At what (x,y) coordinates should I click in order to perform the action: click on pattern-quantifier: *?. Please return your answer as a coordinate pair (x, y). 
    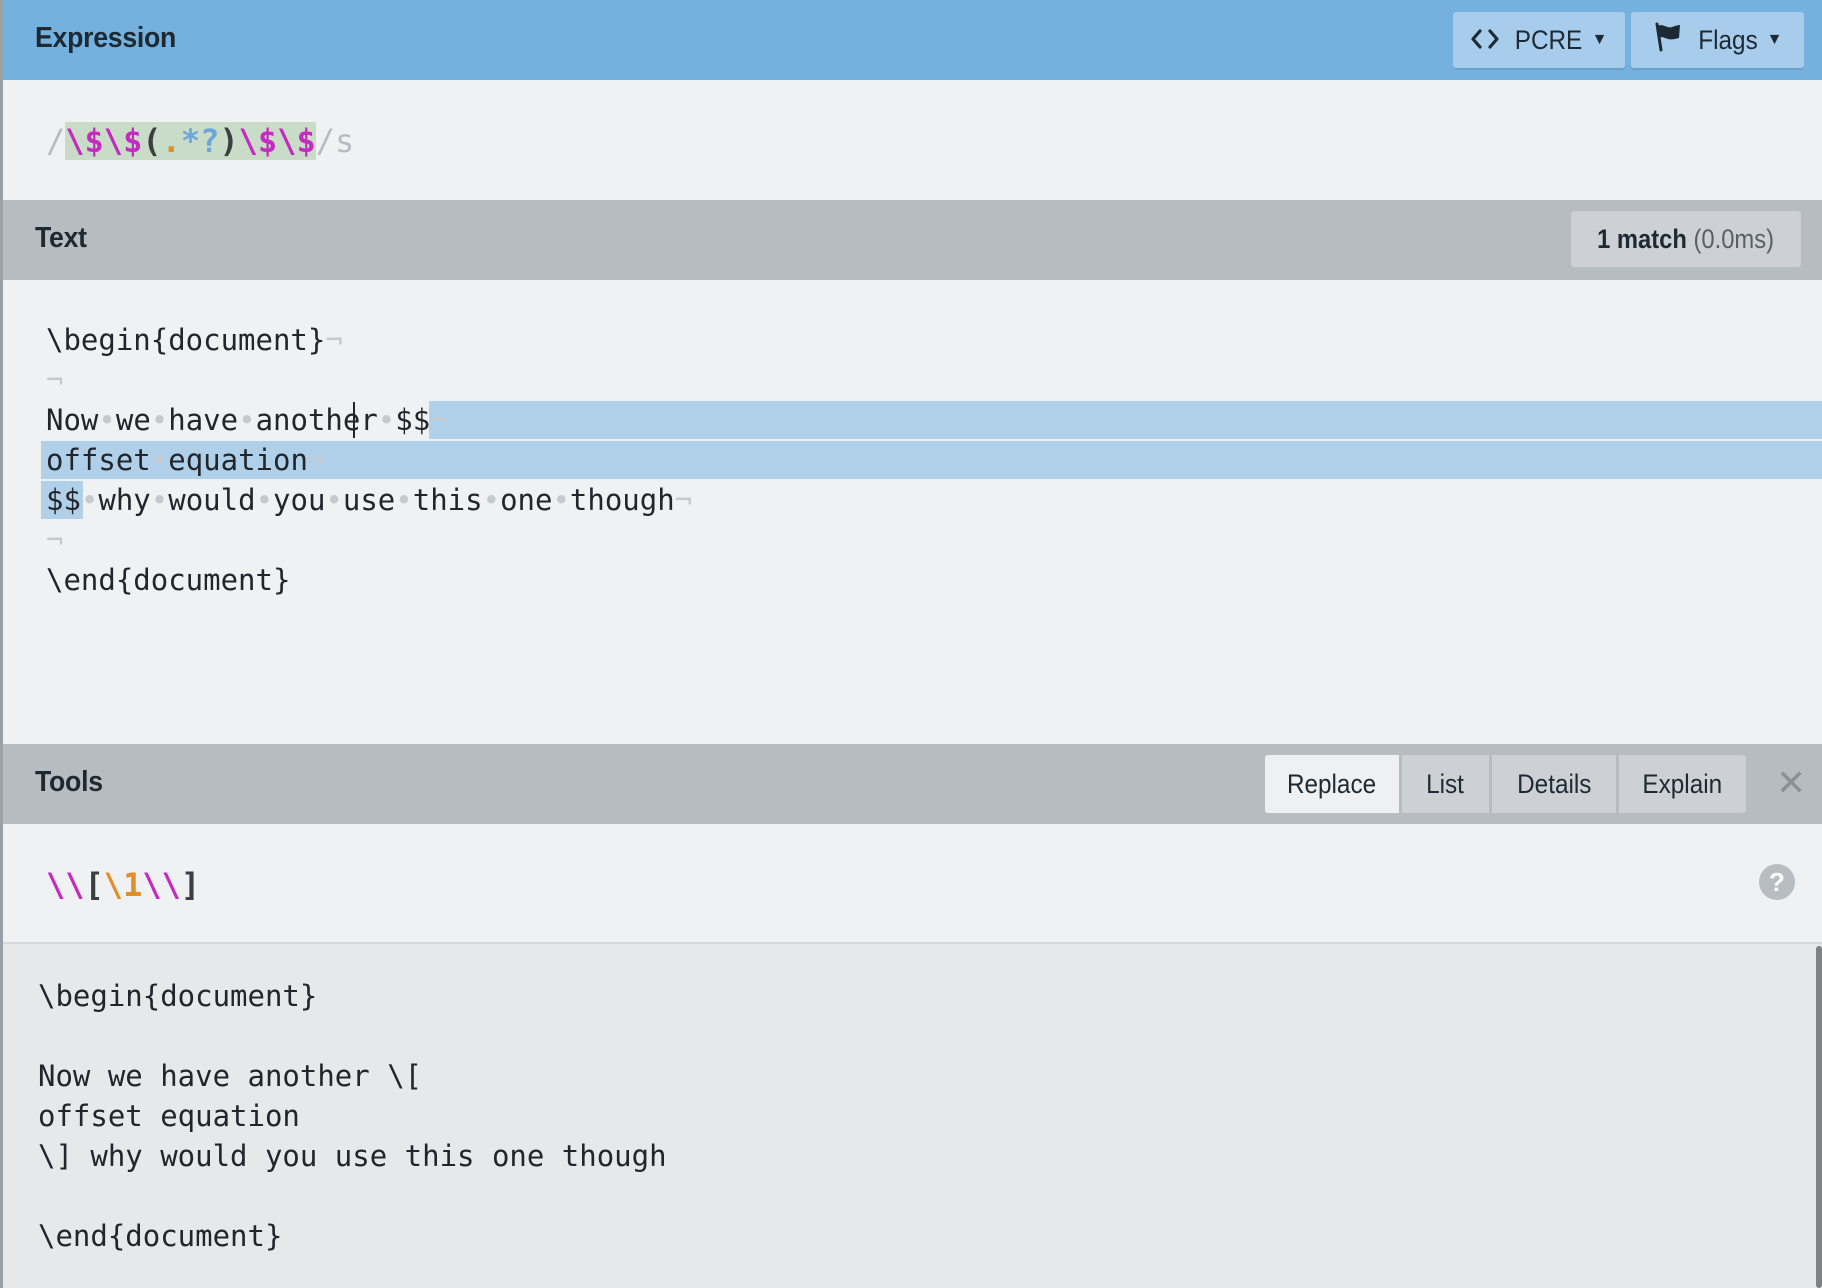
    Looking at the image, I should click on (200, 141).